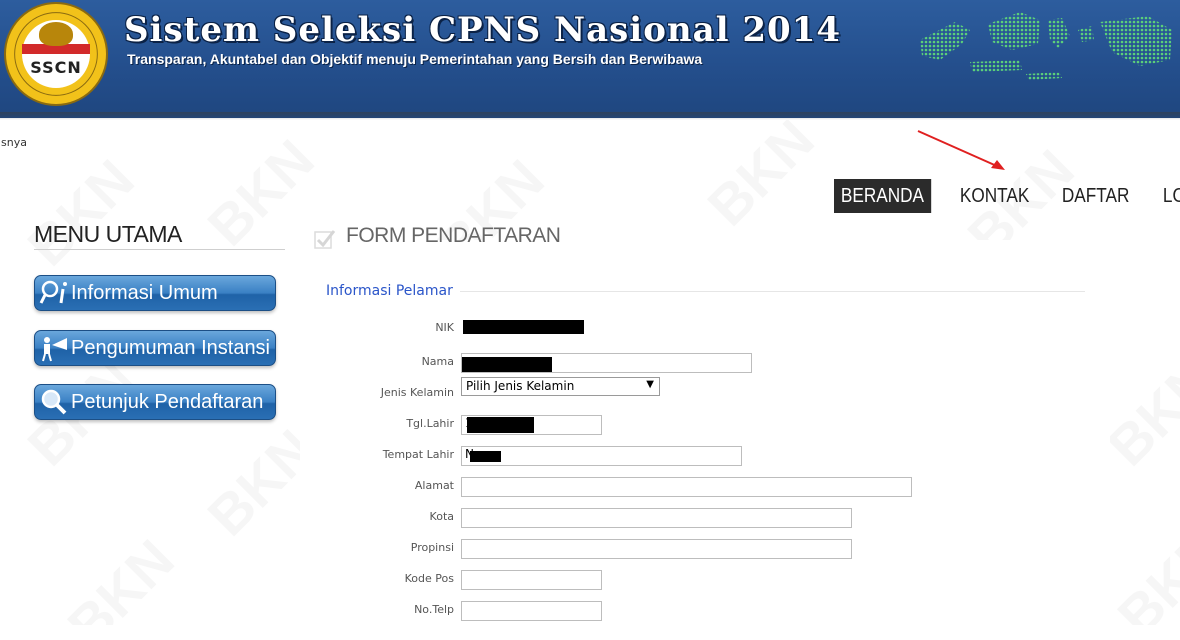 The image size is (1180, 640). What do you see at coordinates (432, 547) in the screenshot?
I see `propinsi-label: Propinsi` at bounding box center [432, 547].